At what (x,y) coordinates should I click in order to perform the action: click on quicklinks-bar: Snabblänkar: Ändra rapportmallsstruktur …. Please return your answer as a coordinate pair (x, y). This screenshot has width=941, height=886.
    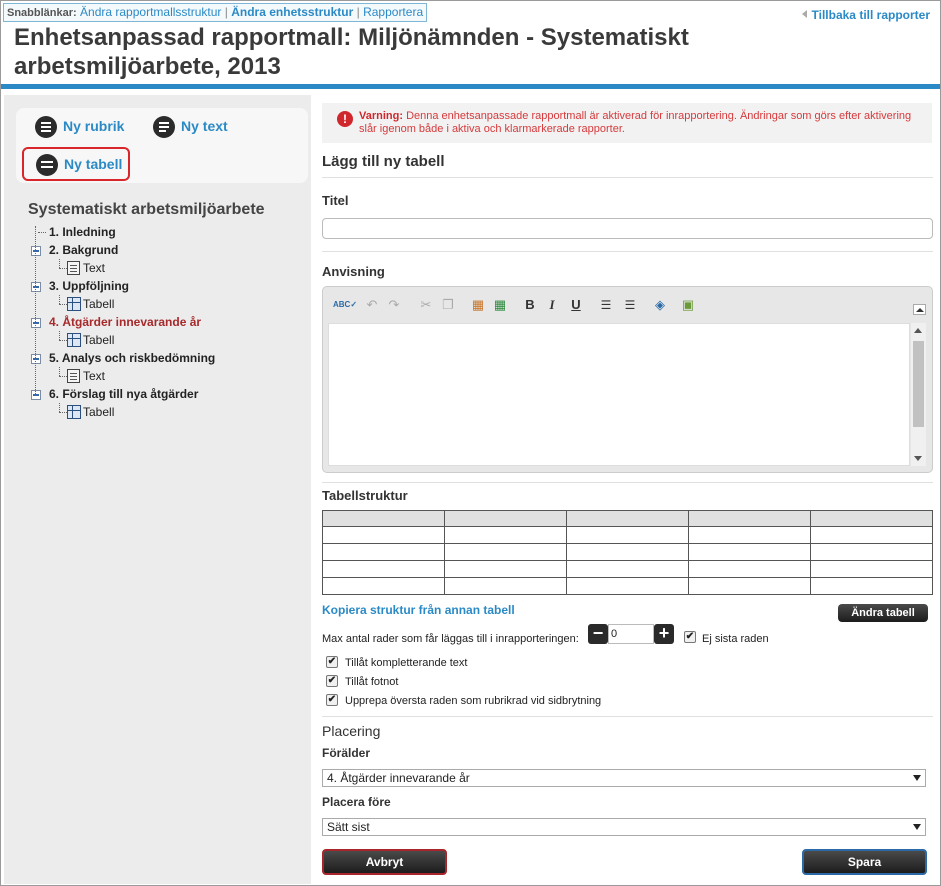
    Looking at the image, I should click on (215, 12).